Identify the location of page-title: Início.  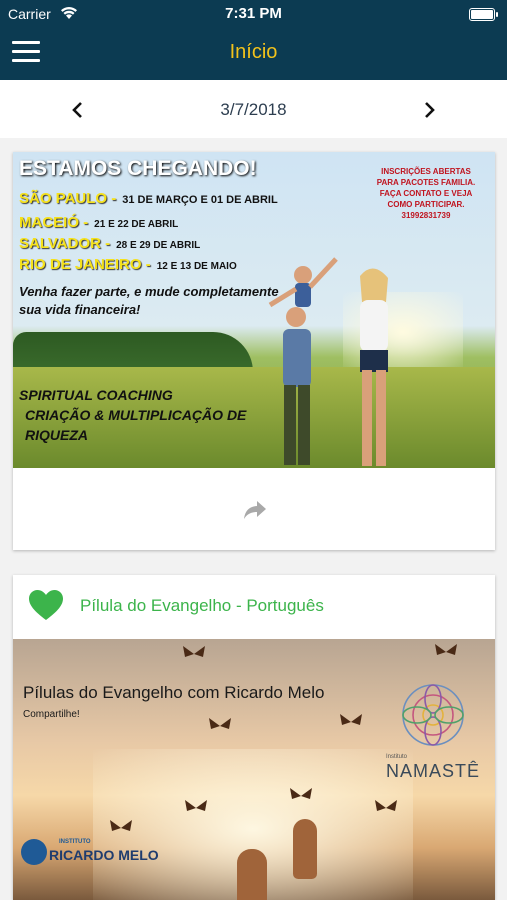
(253, 52).